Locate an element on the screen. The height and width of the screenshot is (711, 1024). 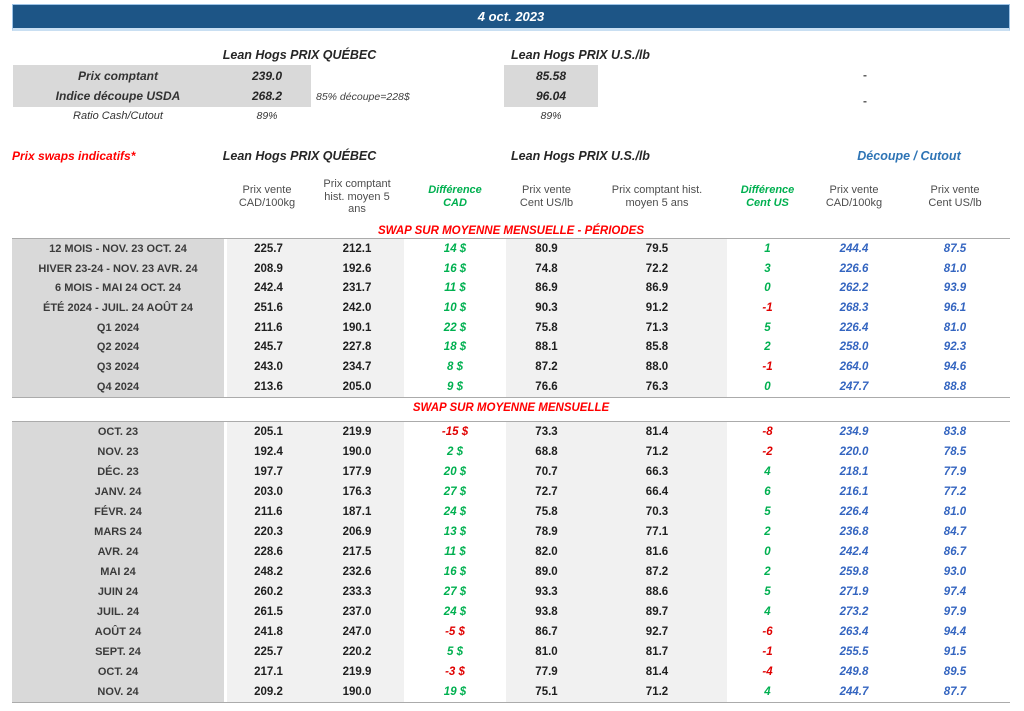
column-header-spacer is located at coordinates (118, 197).